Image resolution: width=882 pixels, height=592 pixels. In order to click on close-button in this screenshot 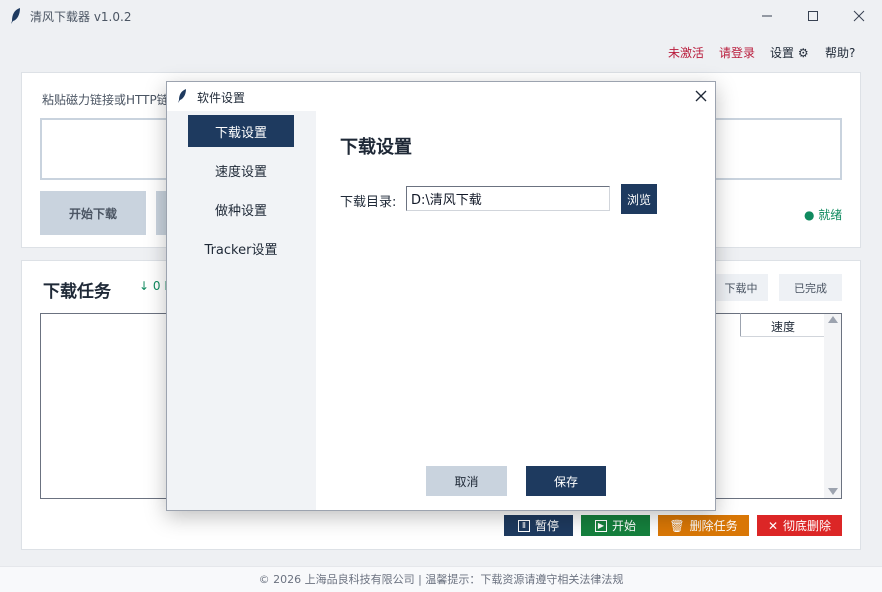, I will do `click(859, 16)`.